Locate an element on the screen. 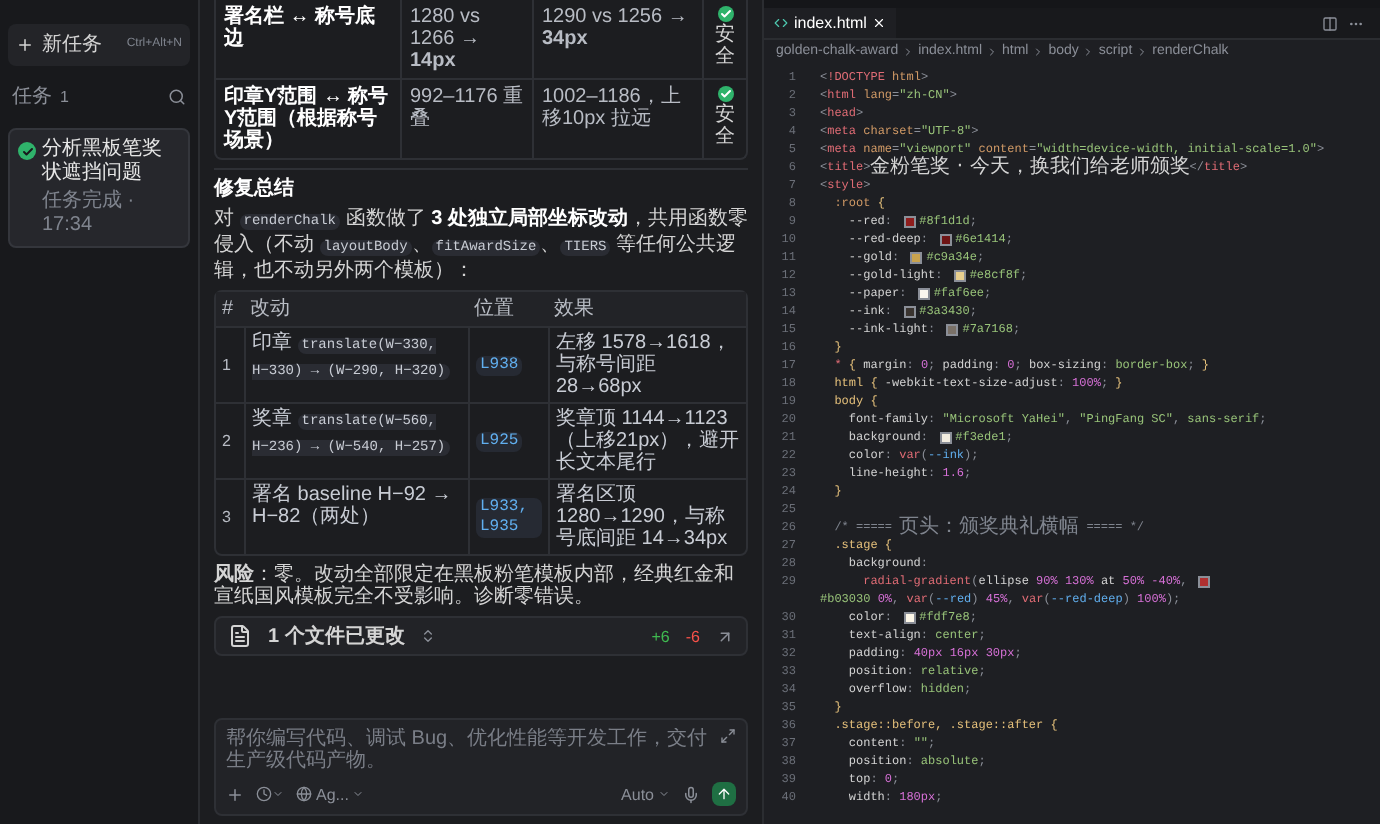 The width and height of the screenshot is (1380, 824). table-cell-text: 署名栏 ↔ 称号底边 is located at coordinates (300, 28).